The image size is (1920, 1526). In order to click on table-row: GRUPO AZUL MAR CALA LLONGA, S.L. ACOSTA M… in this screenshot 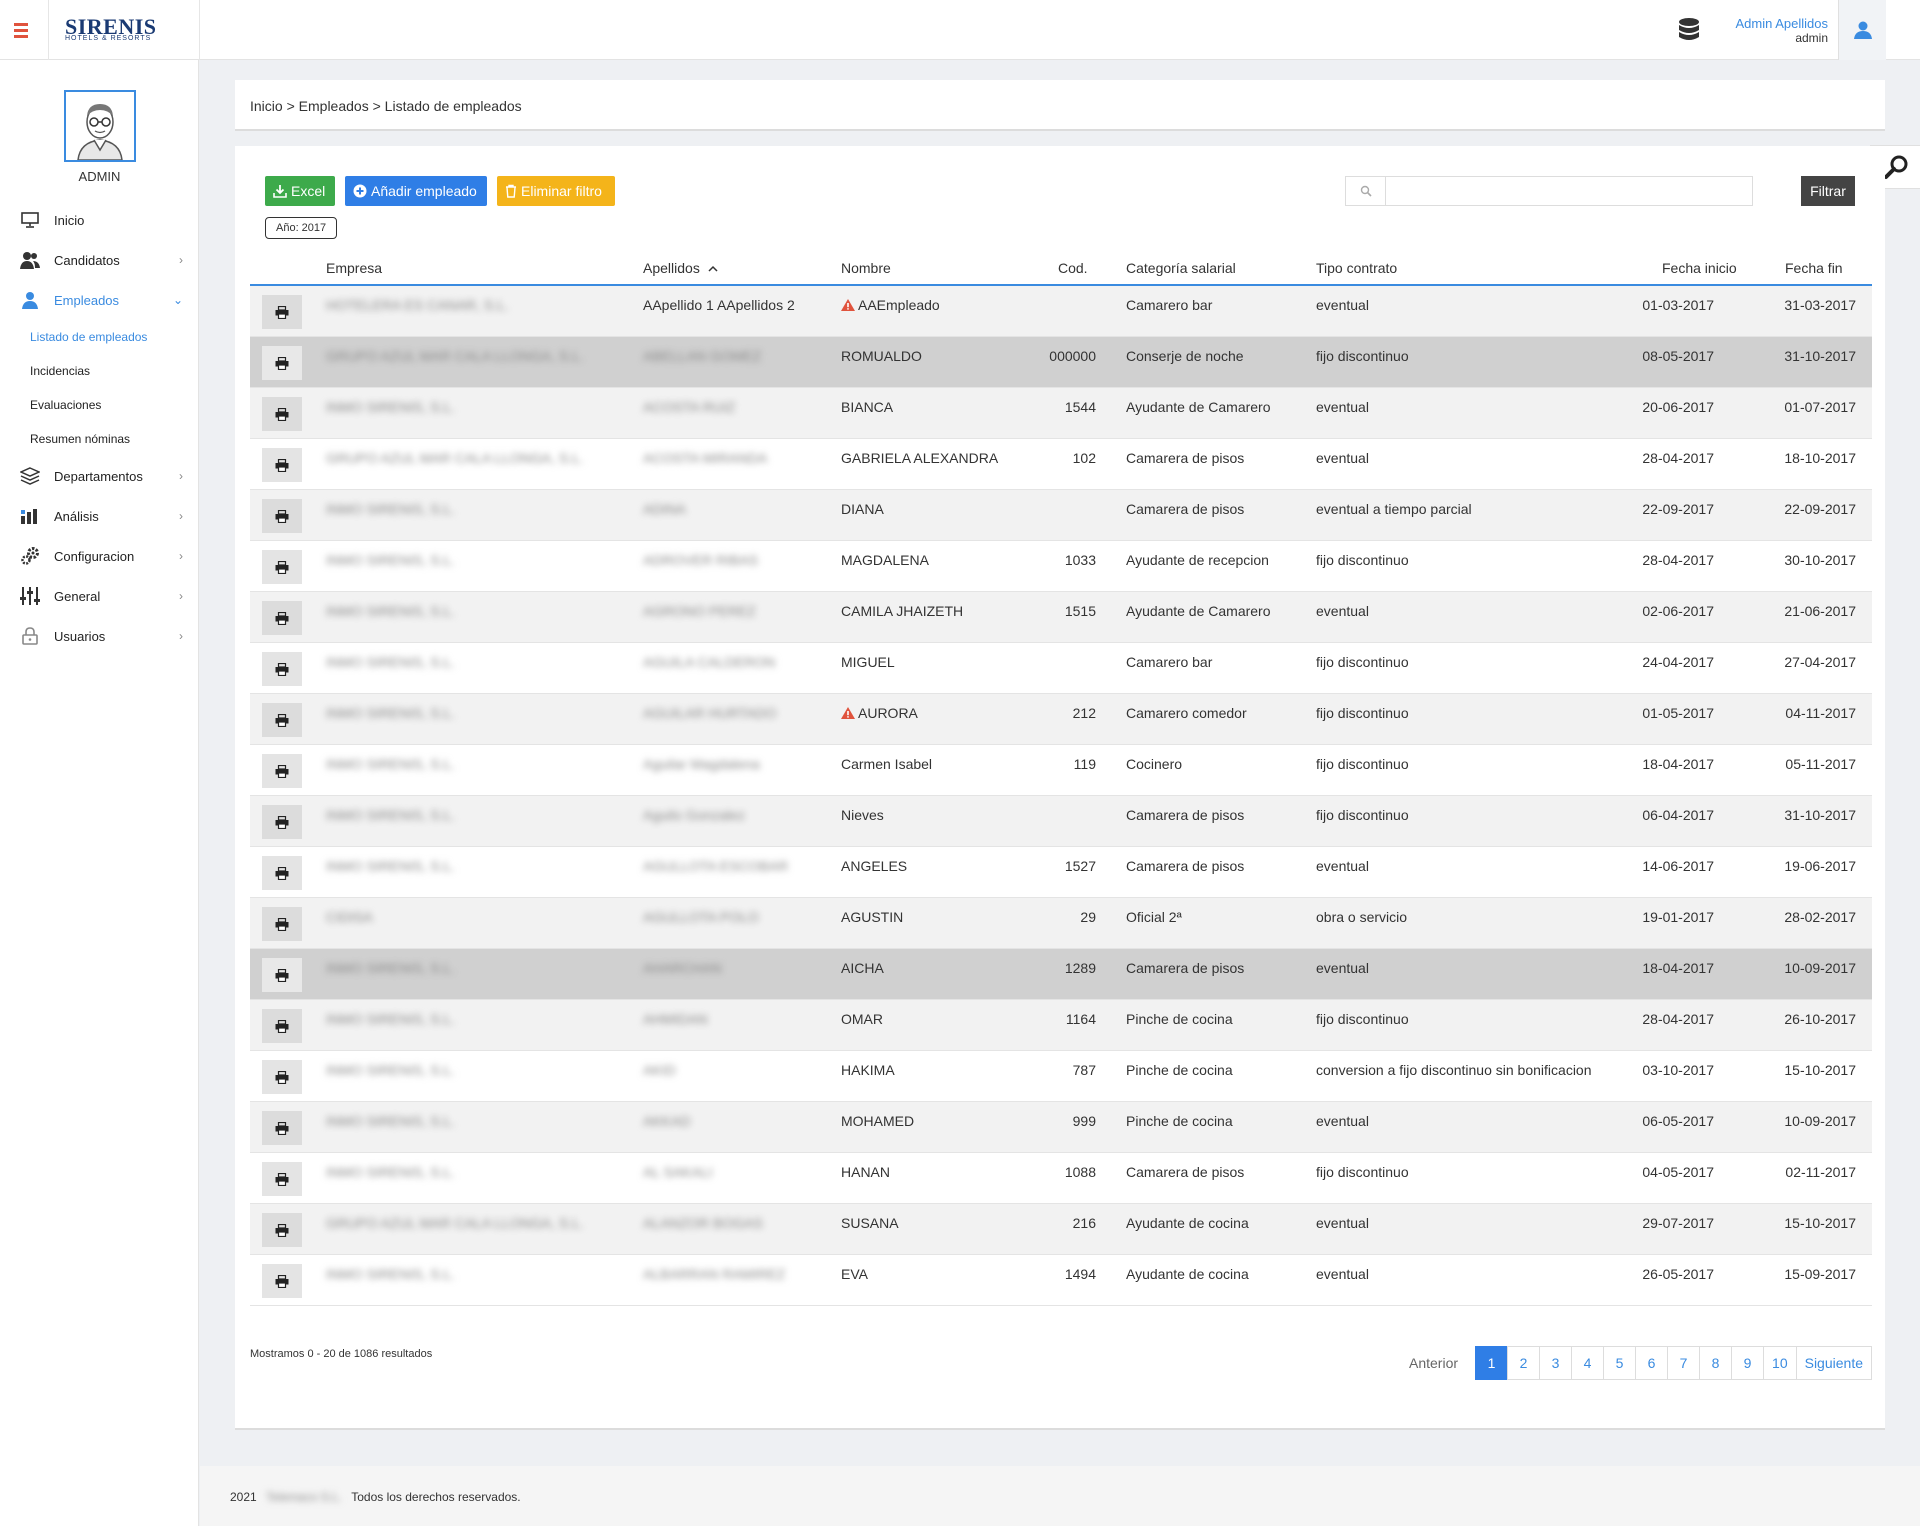, I will do `click(1061, 464)`.